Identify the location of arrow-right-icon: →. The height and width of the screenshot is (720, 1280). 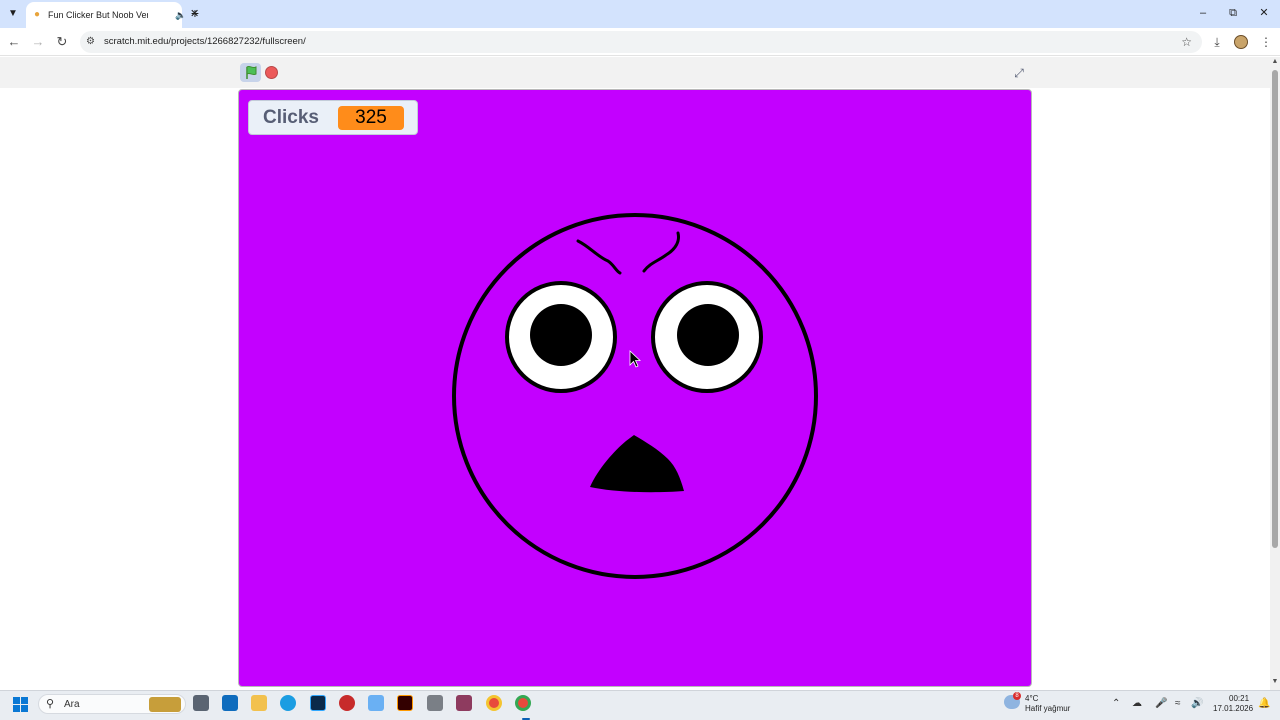
(38, 42).